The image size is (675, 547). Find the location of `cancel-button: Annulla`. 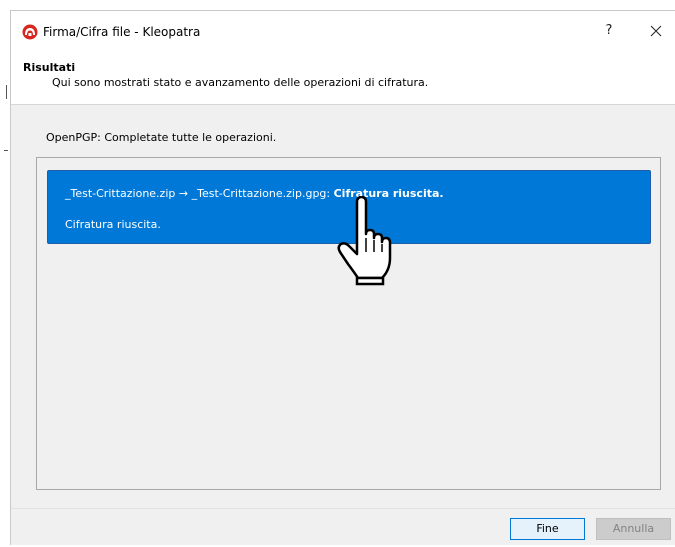

cancel-button: Annulla is located at coordinates (633, 529).